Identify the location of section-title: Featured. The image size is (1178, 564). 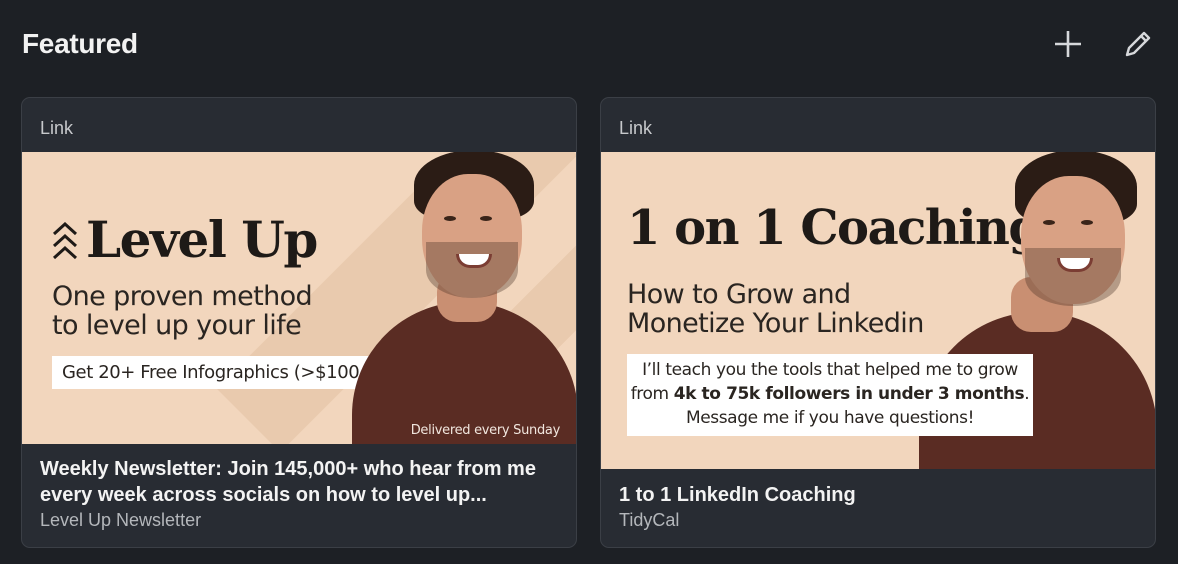
(80, 43).